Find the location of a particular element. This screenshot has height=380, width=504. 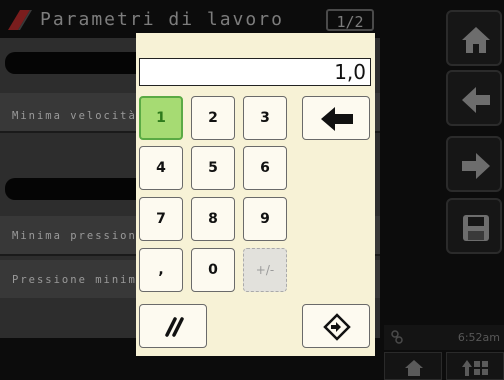

page-indicator: 1/2 is located at coordinates (350, 20).